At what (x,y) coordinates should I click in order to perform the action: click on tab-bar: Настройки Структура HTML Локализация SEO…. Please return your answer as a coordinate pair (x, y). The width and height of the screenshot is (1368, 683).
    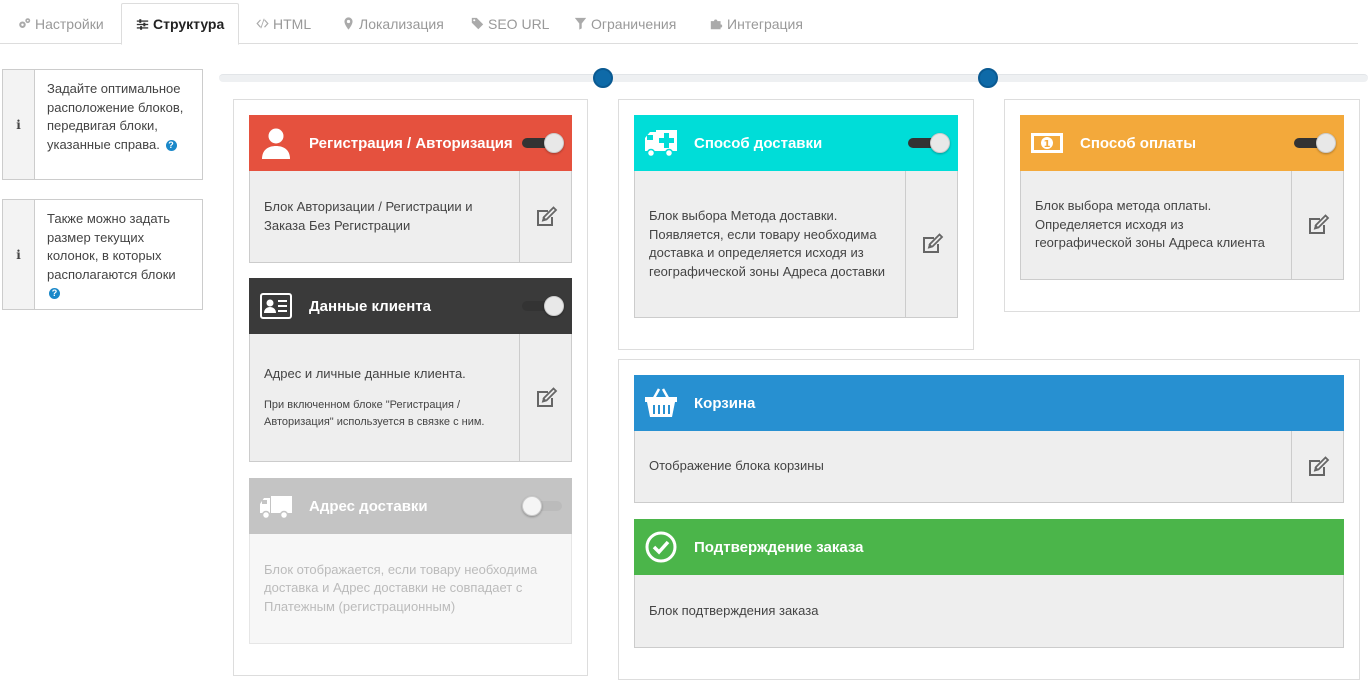
    Looking at the image, I should click on (679, 22).